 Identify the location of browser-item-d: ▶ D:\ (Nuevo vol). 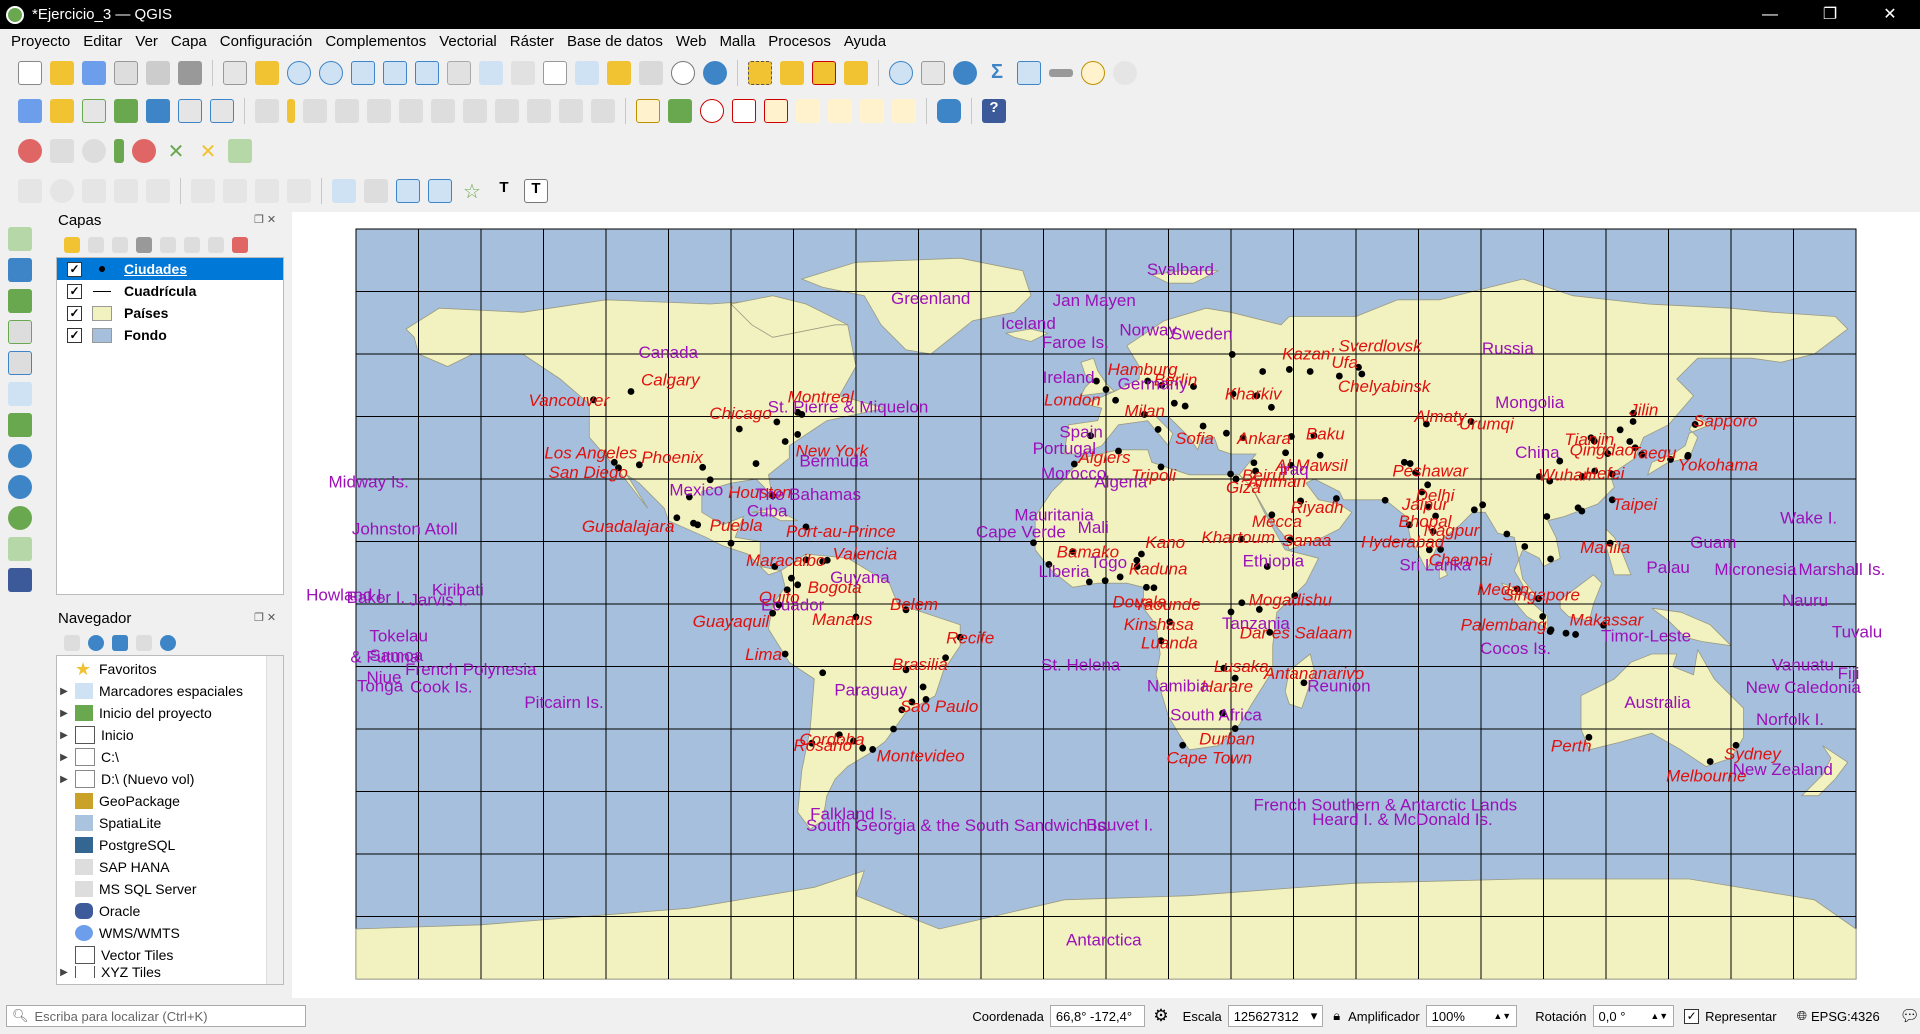
(170, 779).